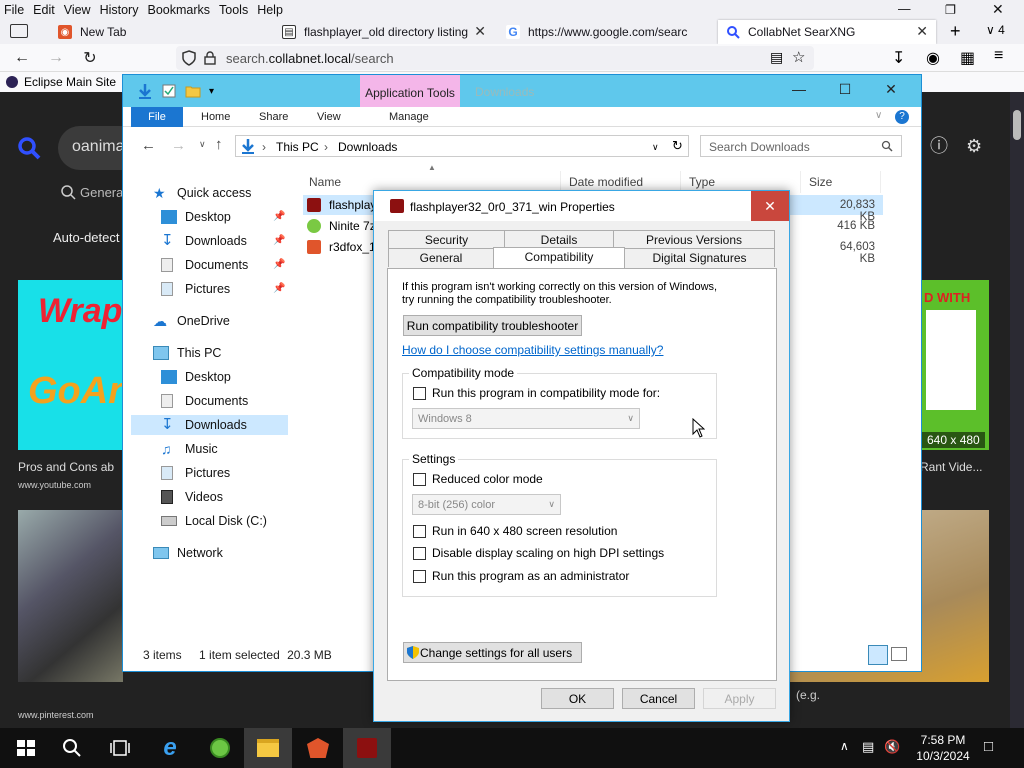 Image resolution: width=1024 pixels, height=768 pixels. I want to click on volume-muted-icon: 🔇, so click(892, 747).